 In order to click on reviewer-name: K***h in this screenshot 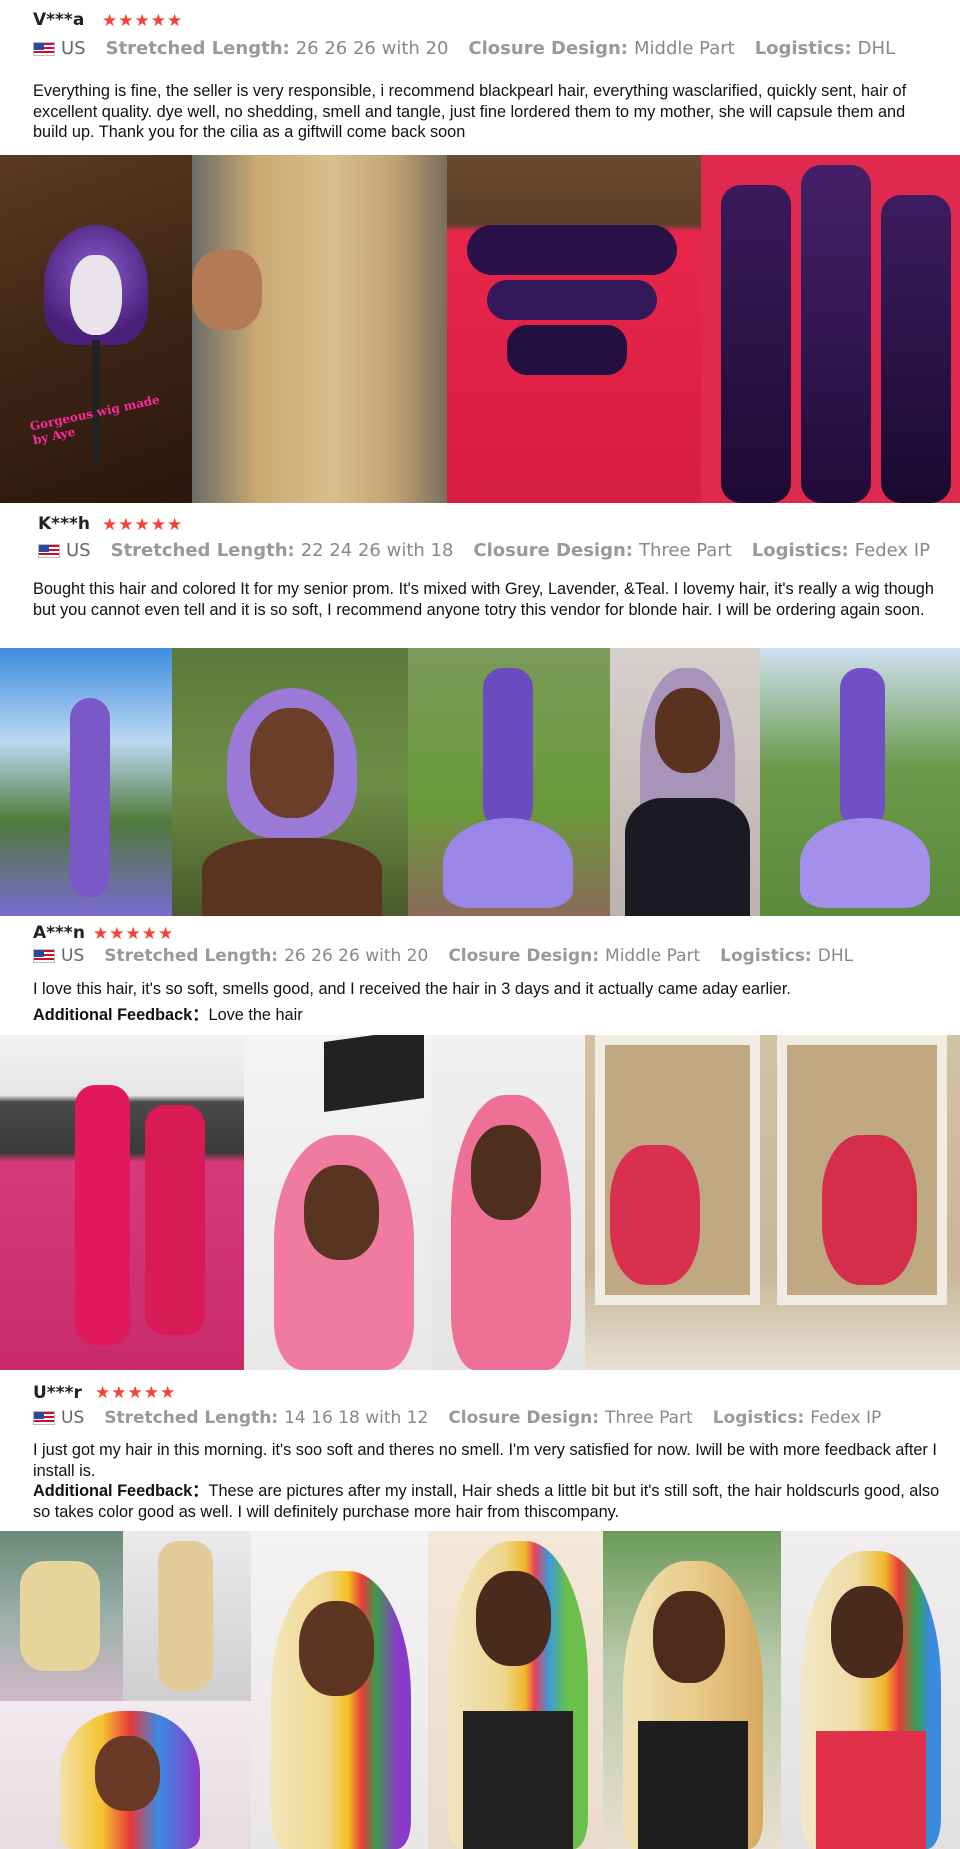, I will do `click(64, 524)`.